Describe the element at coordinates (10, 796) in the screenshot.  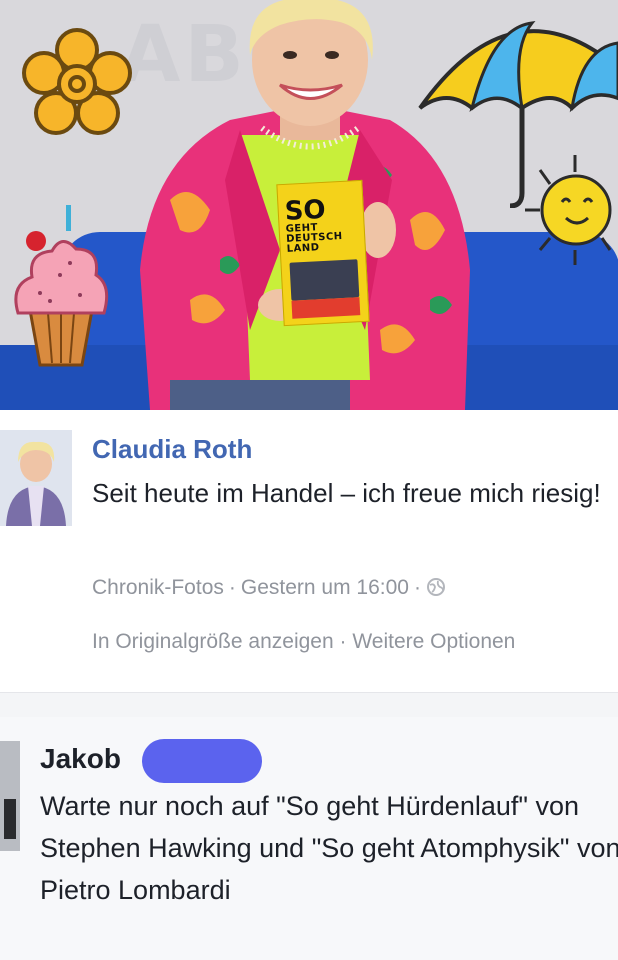
I see `commenter-avatar` at that location.